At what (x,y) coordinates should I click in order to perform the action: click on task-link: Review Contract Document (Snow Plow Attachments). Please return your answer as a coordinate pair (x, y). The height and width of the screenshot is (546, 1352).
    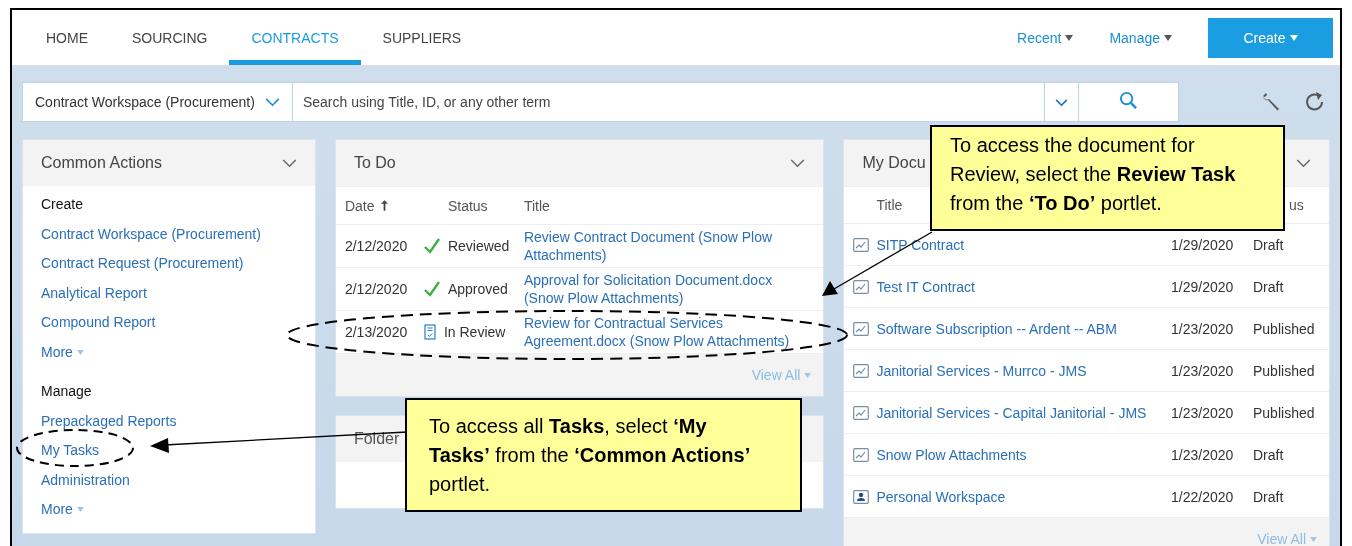
    Looking at the image, I should click on (673, 246).